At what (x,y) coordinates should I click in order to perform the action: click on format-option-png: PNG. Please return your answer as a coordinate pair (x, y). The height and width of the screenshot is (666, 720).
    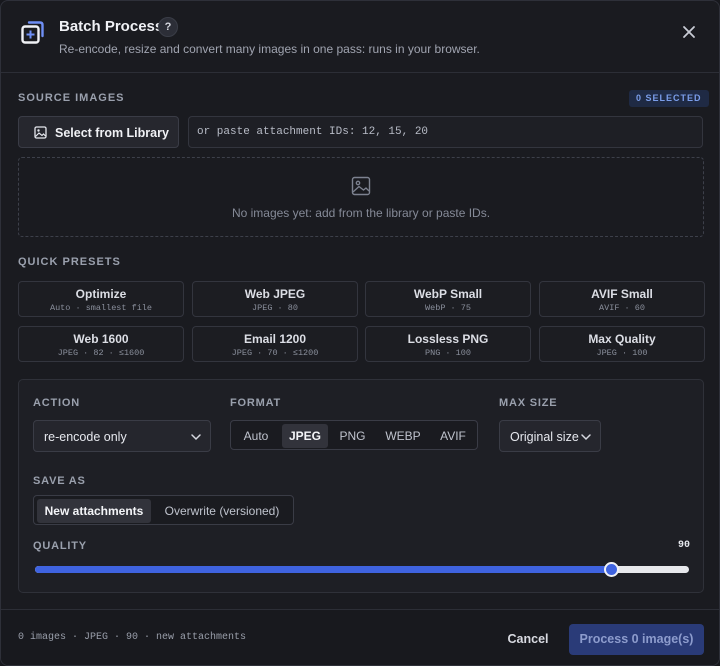
    Looking at the image, I should click on (352, 436).